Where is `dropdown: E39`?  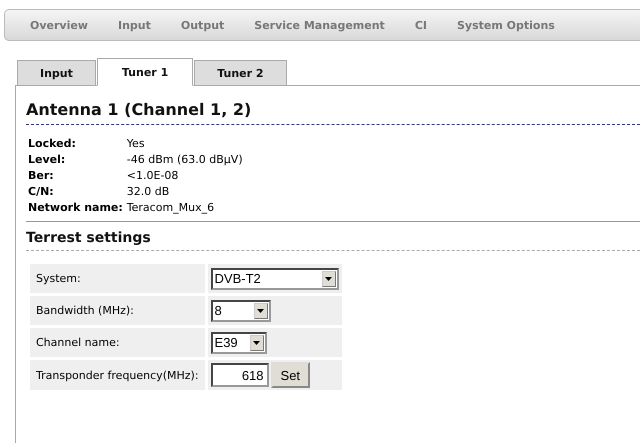 dropdown: E39 is located at coordinates (238, 343).